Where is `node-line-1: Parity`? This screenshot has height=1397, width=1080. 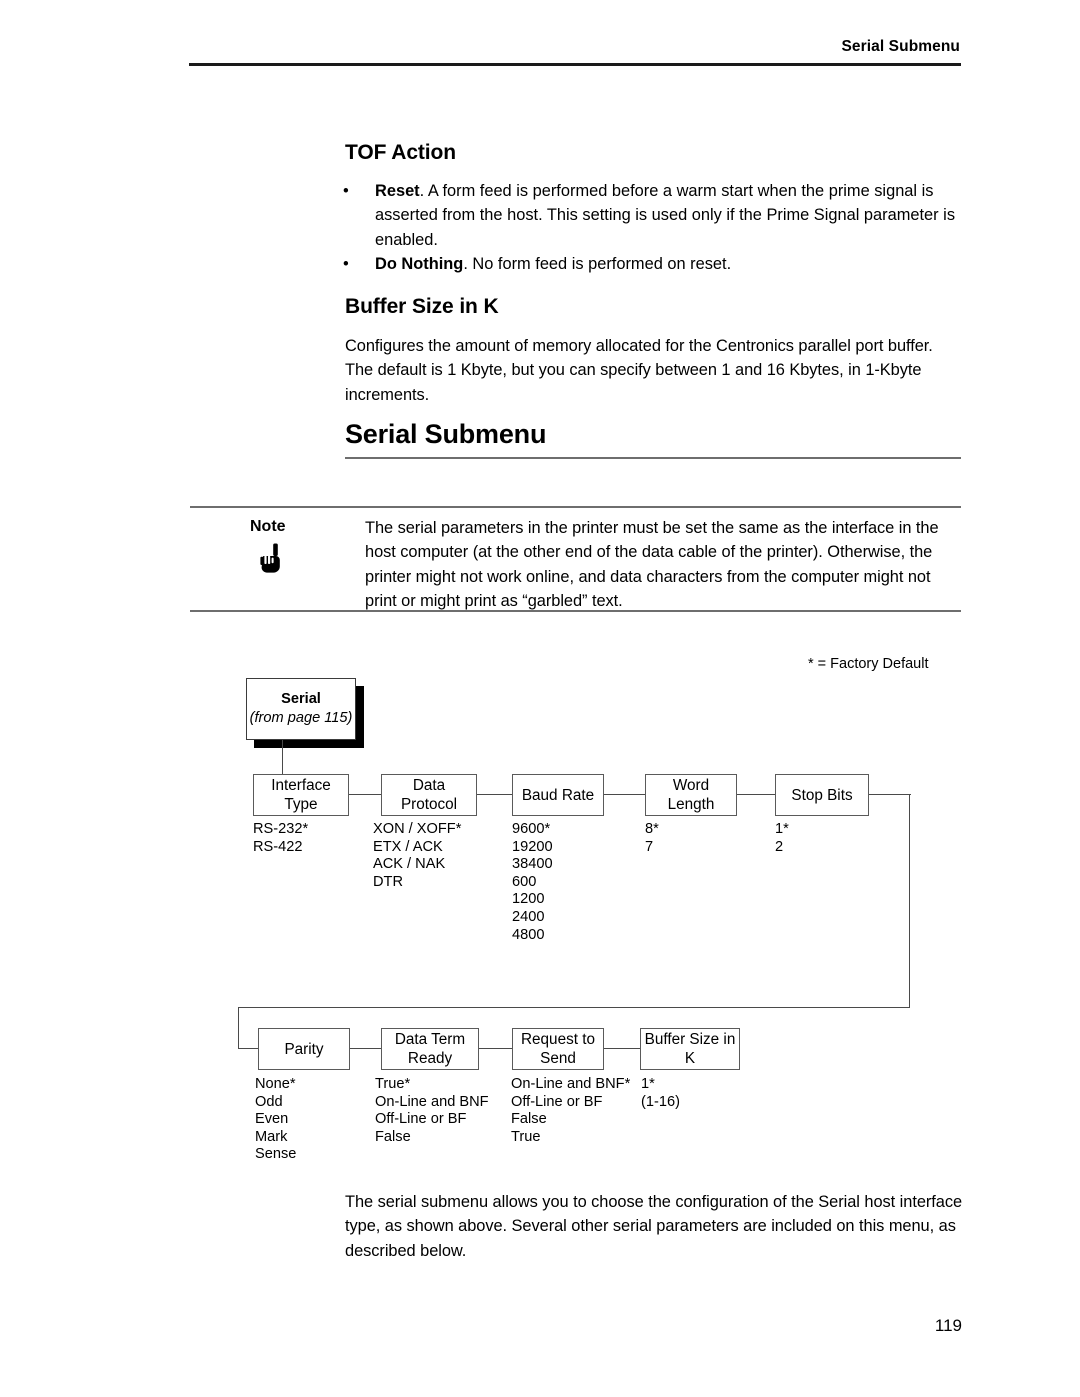
node-line-1: Parity is located at coordinates (304, 1049).